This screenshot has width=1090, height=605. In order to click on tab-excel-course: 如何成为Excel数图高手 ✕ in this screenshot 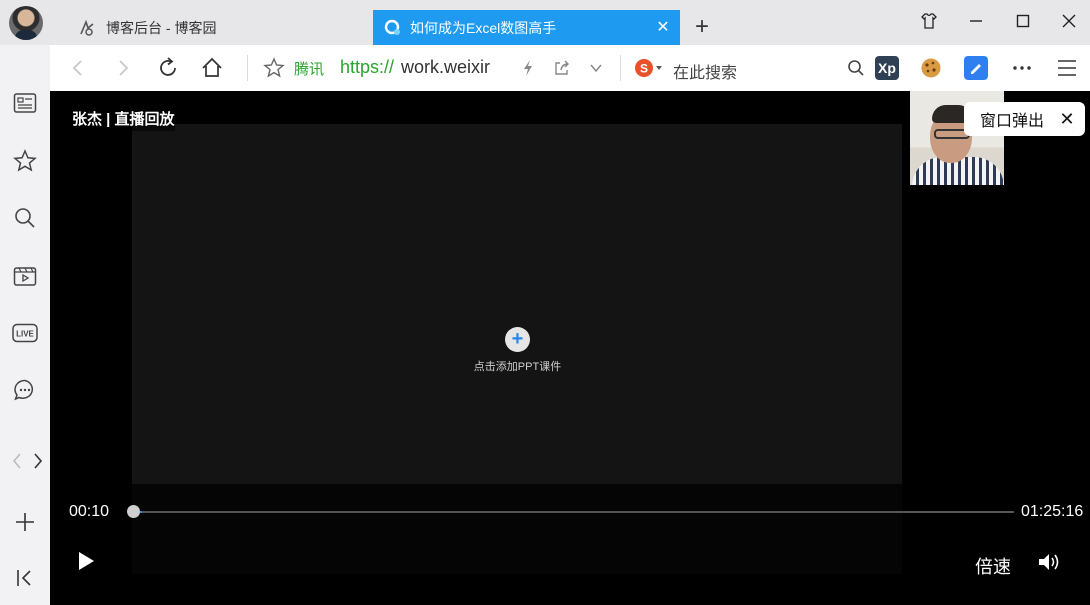, I will do `click(526, 27)`.